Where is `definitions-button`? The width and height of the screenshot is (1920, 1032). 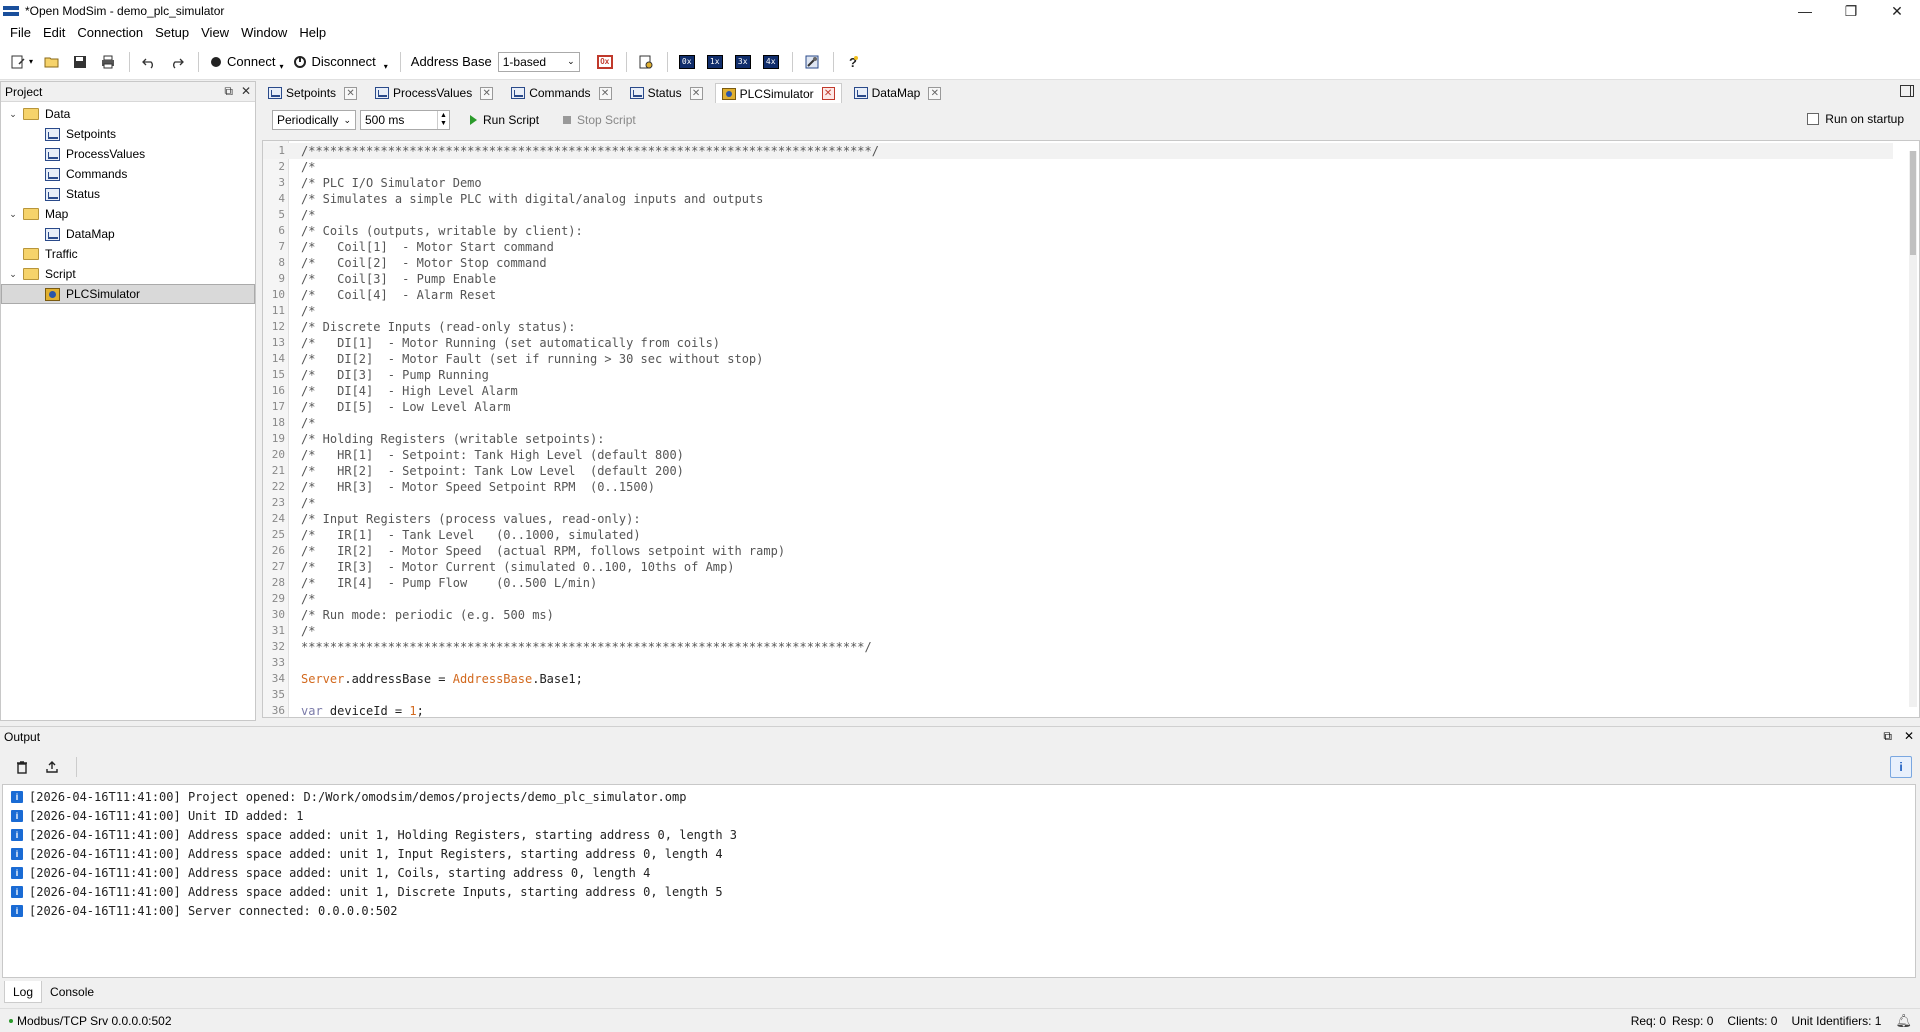 definitions-button is located at coordinates (646, 62).